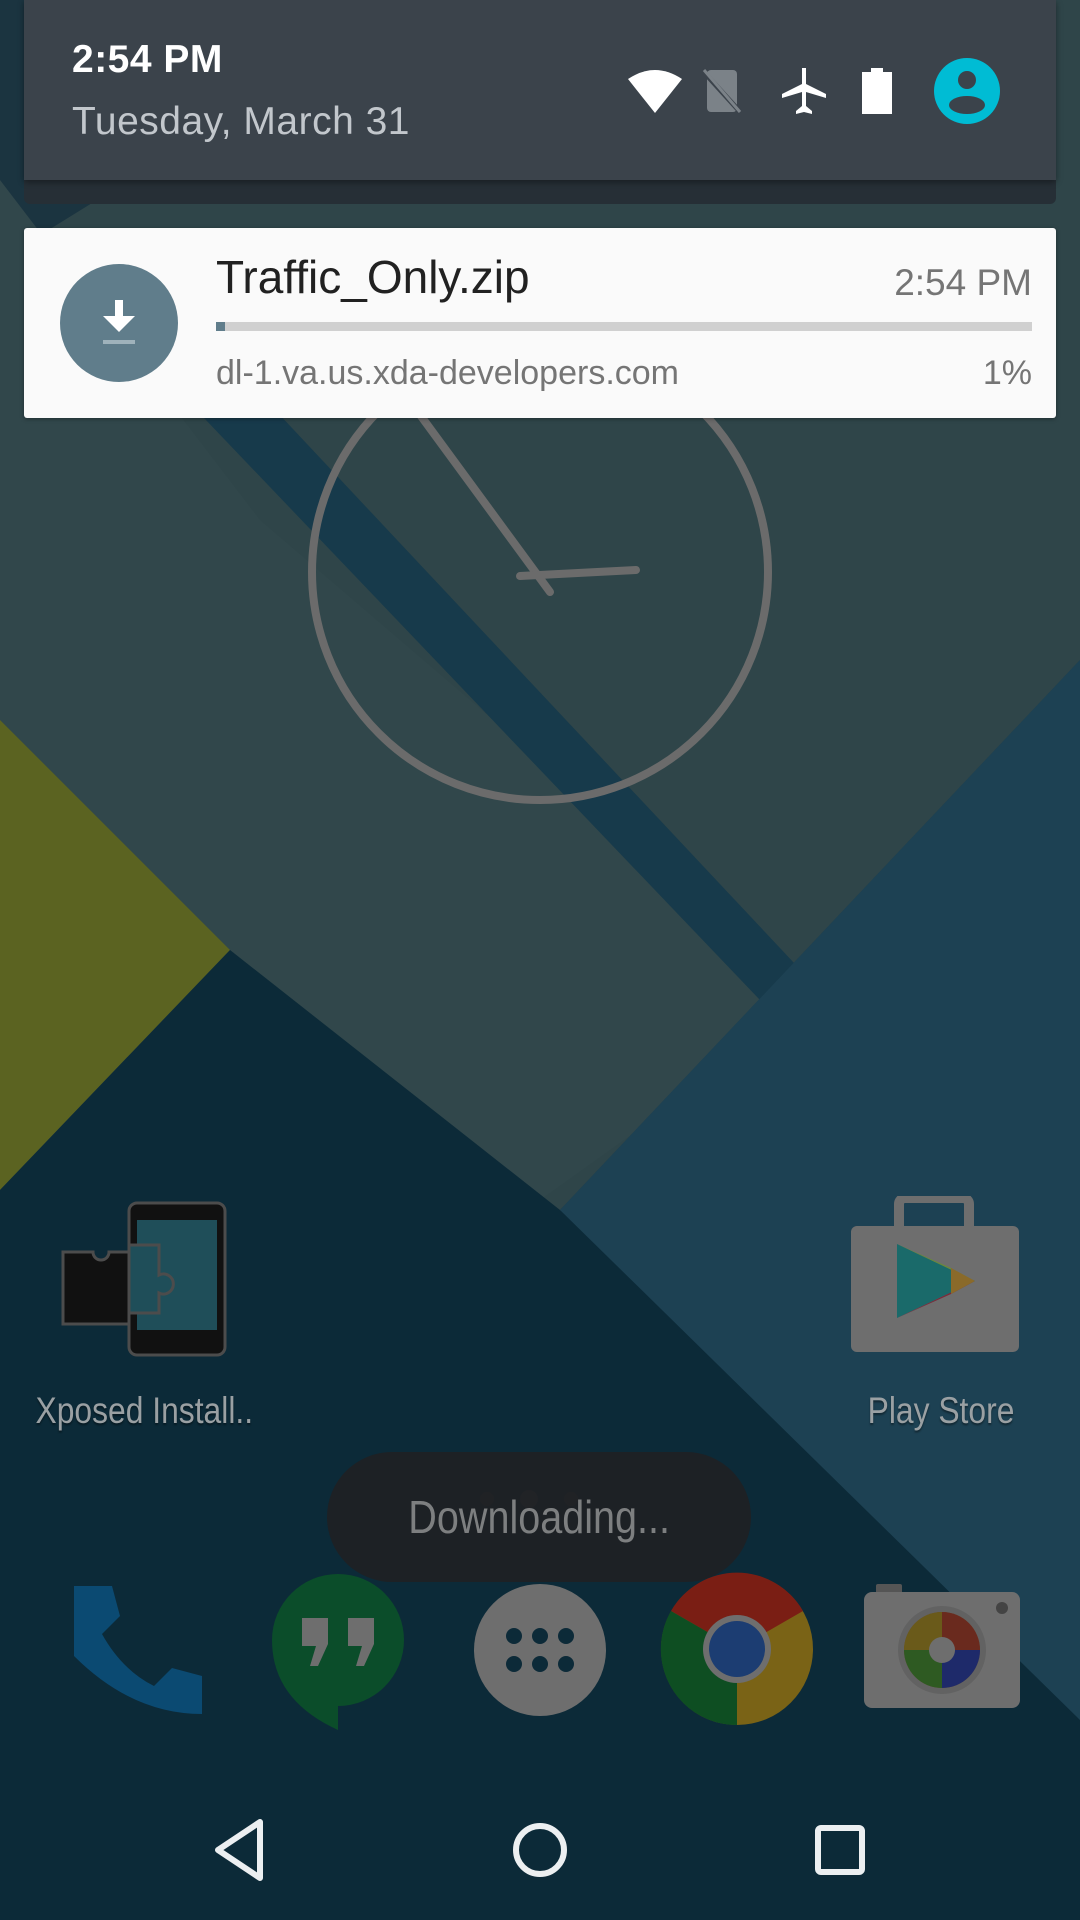 This screenshot has height=1920, width=1080. Describe the element at coordinates (220, 326) in the screenshot. I see `download-progress-fill` at that location.